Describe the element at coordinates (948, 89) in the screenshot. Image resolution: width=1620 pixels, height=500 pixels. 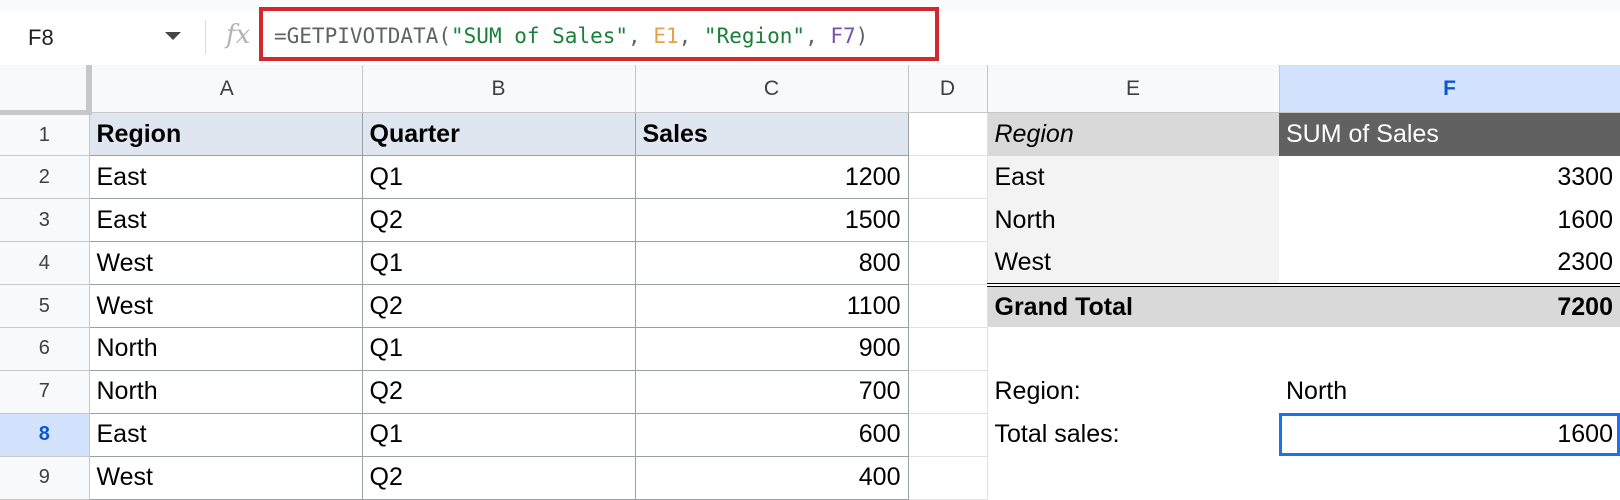
I see `column-header-d: D` at that location.